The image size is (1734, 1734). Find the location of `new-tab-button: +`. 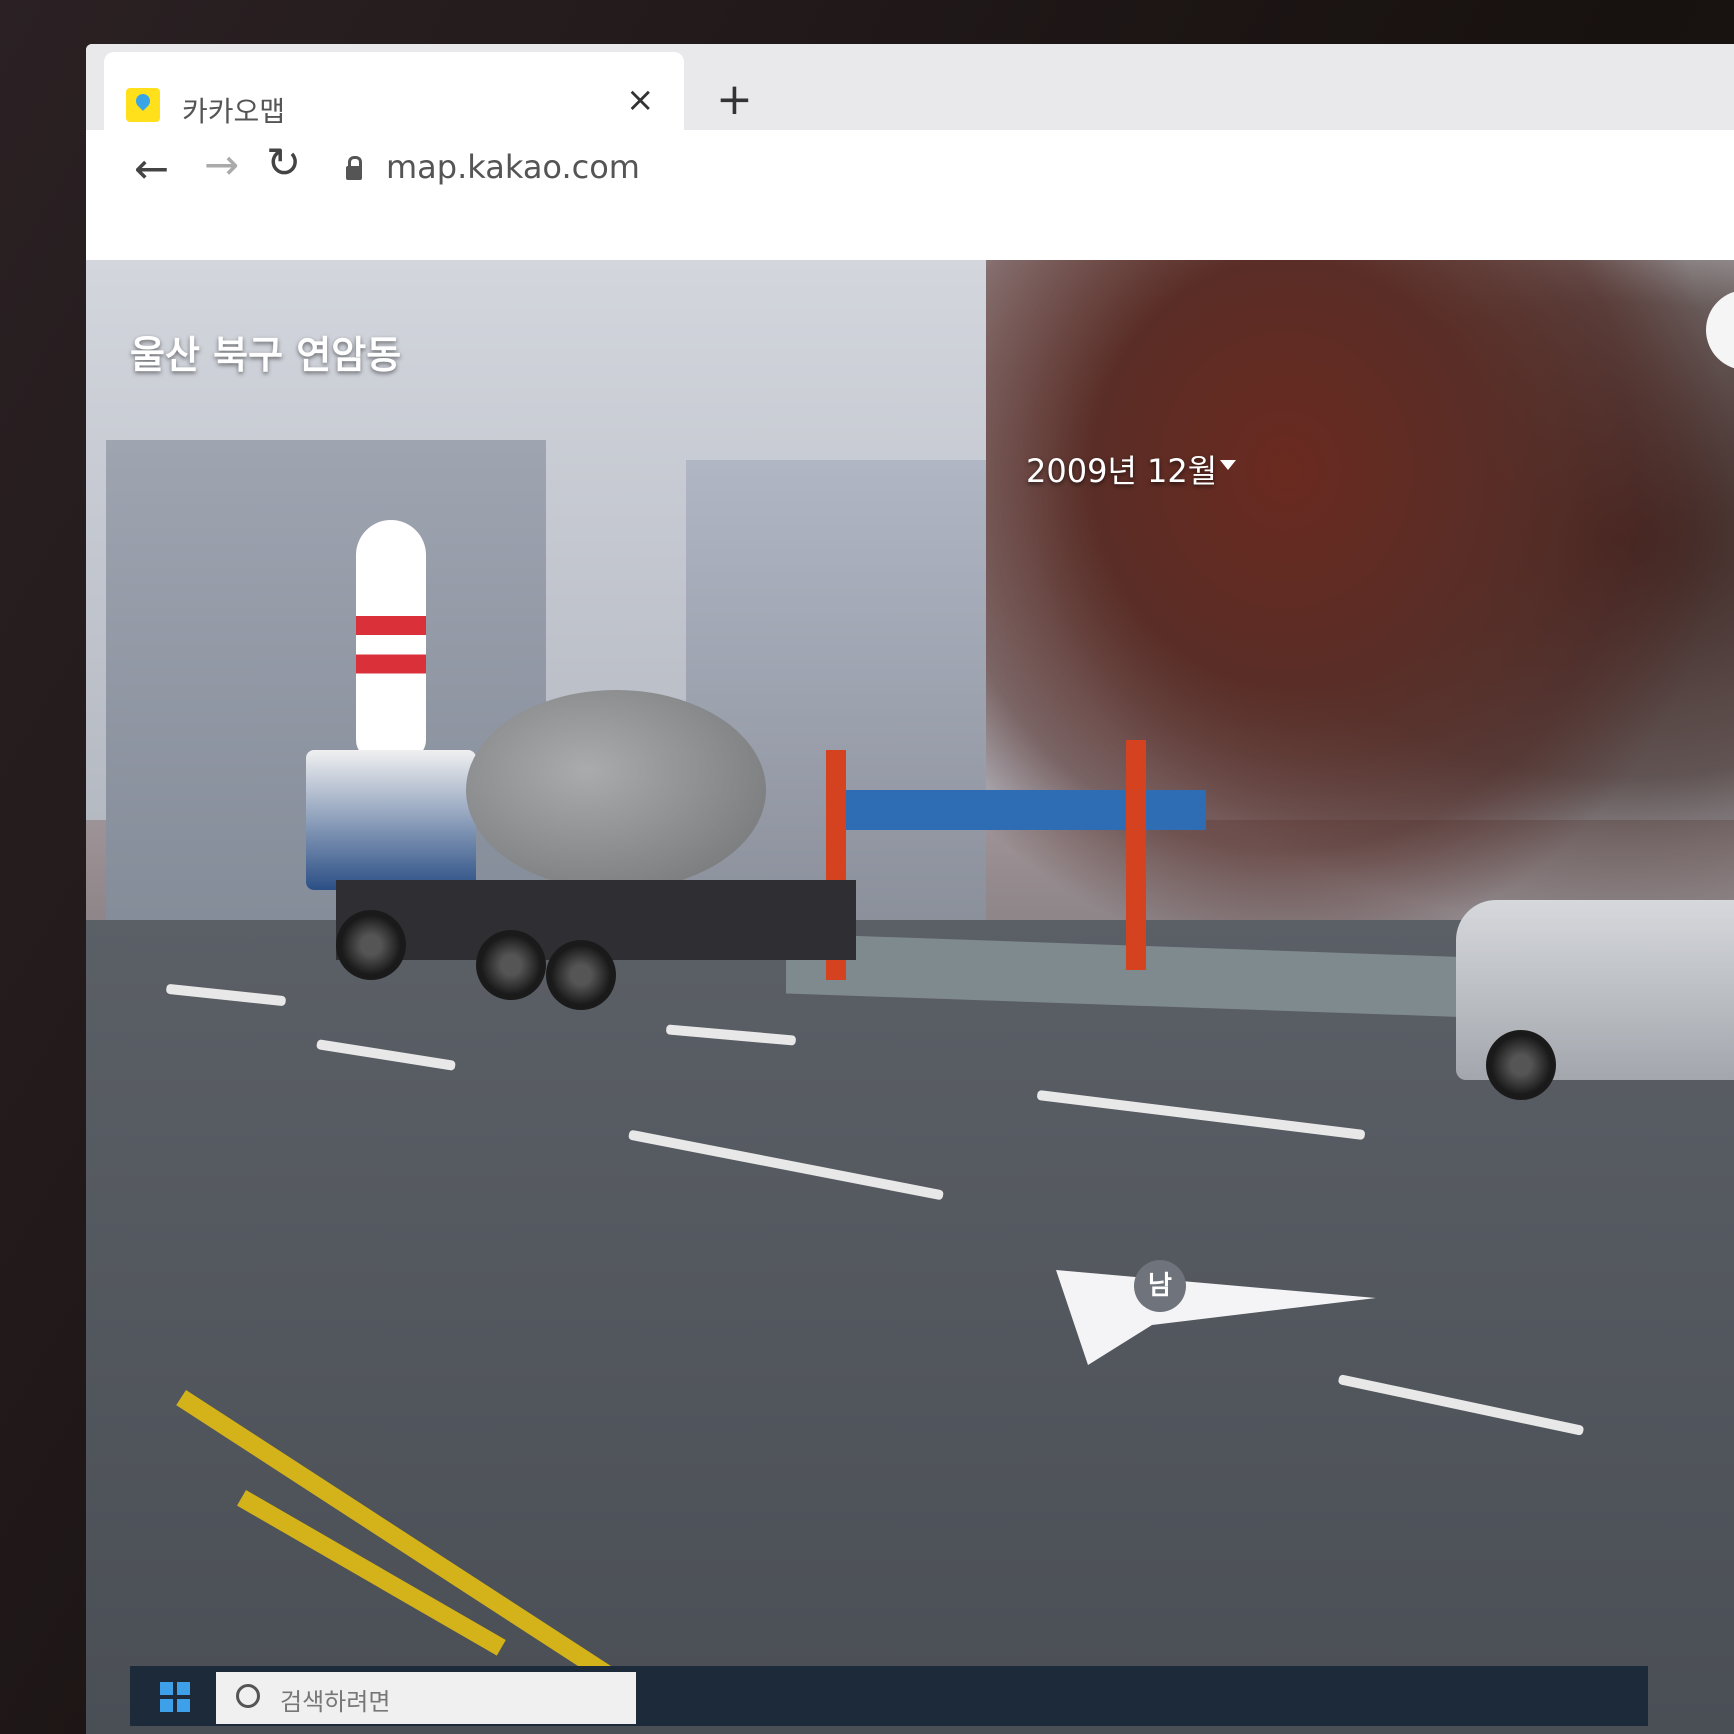

new-tab-button: + is located at coordinates (734, 99).